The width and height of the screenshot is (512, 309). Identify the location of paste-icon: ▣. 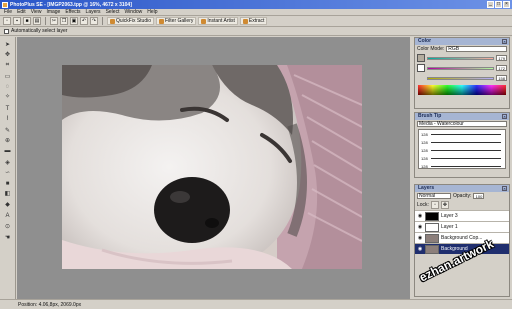
(74, 21).